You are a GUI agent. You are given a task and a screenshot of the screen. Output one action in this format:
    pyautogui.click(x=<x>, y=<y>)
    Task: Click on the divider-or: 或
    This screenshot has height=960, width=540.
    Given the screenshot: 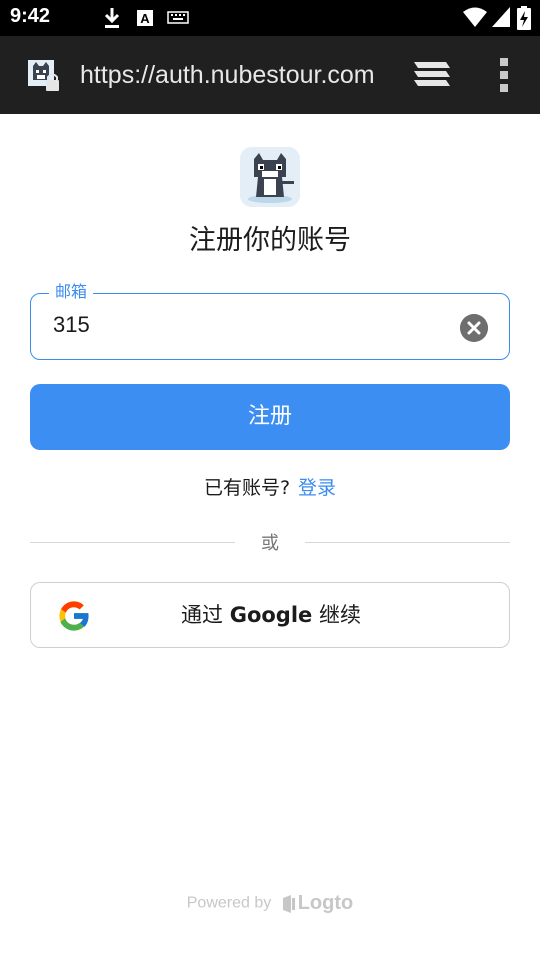 What is the action you would take?
    pyautogui.click(x=270, y=543)
    